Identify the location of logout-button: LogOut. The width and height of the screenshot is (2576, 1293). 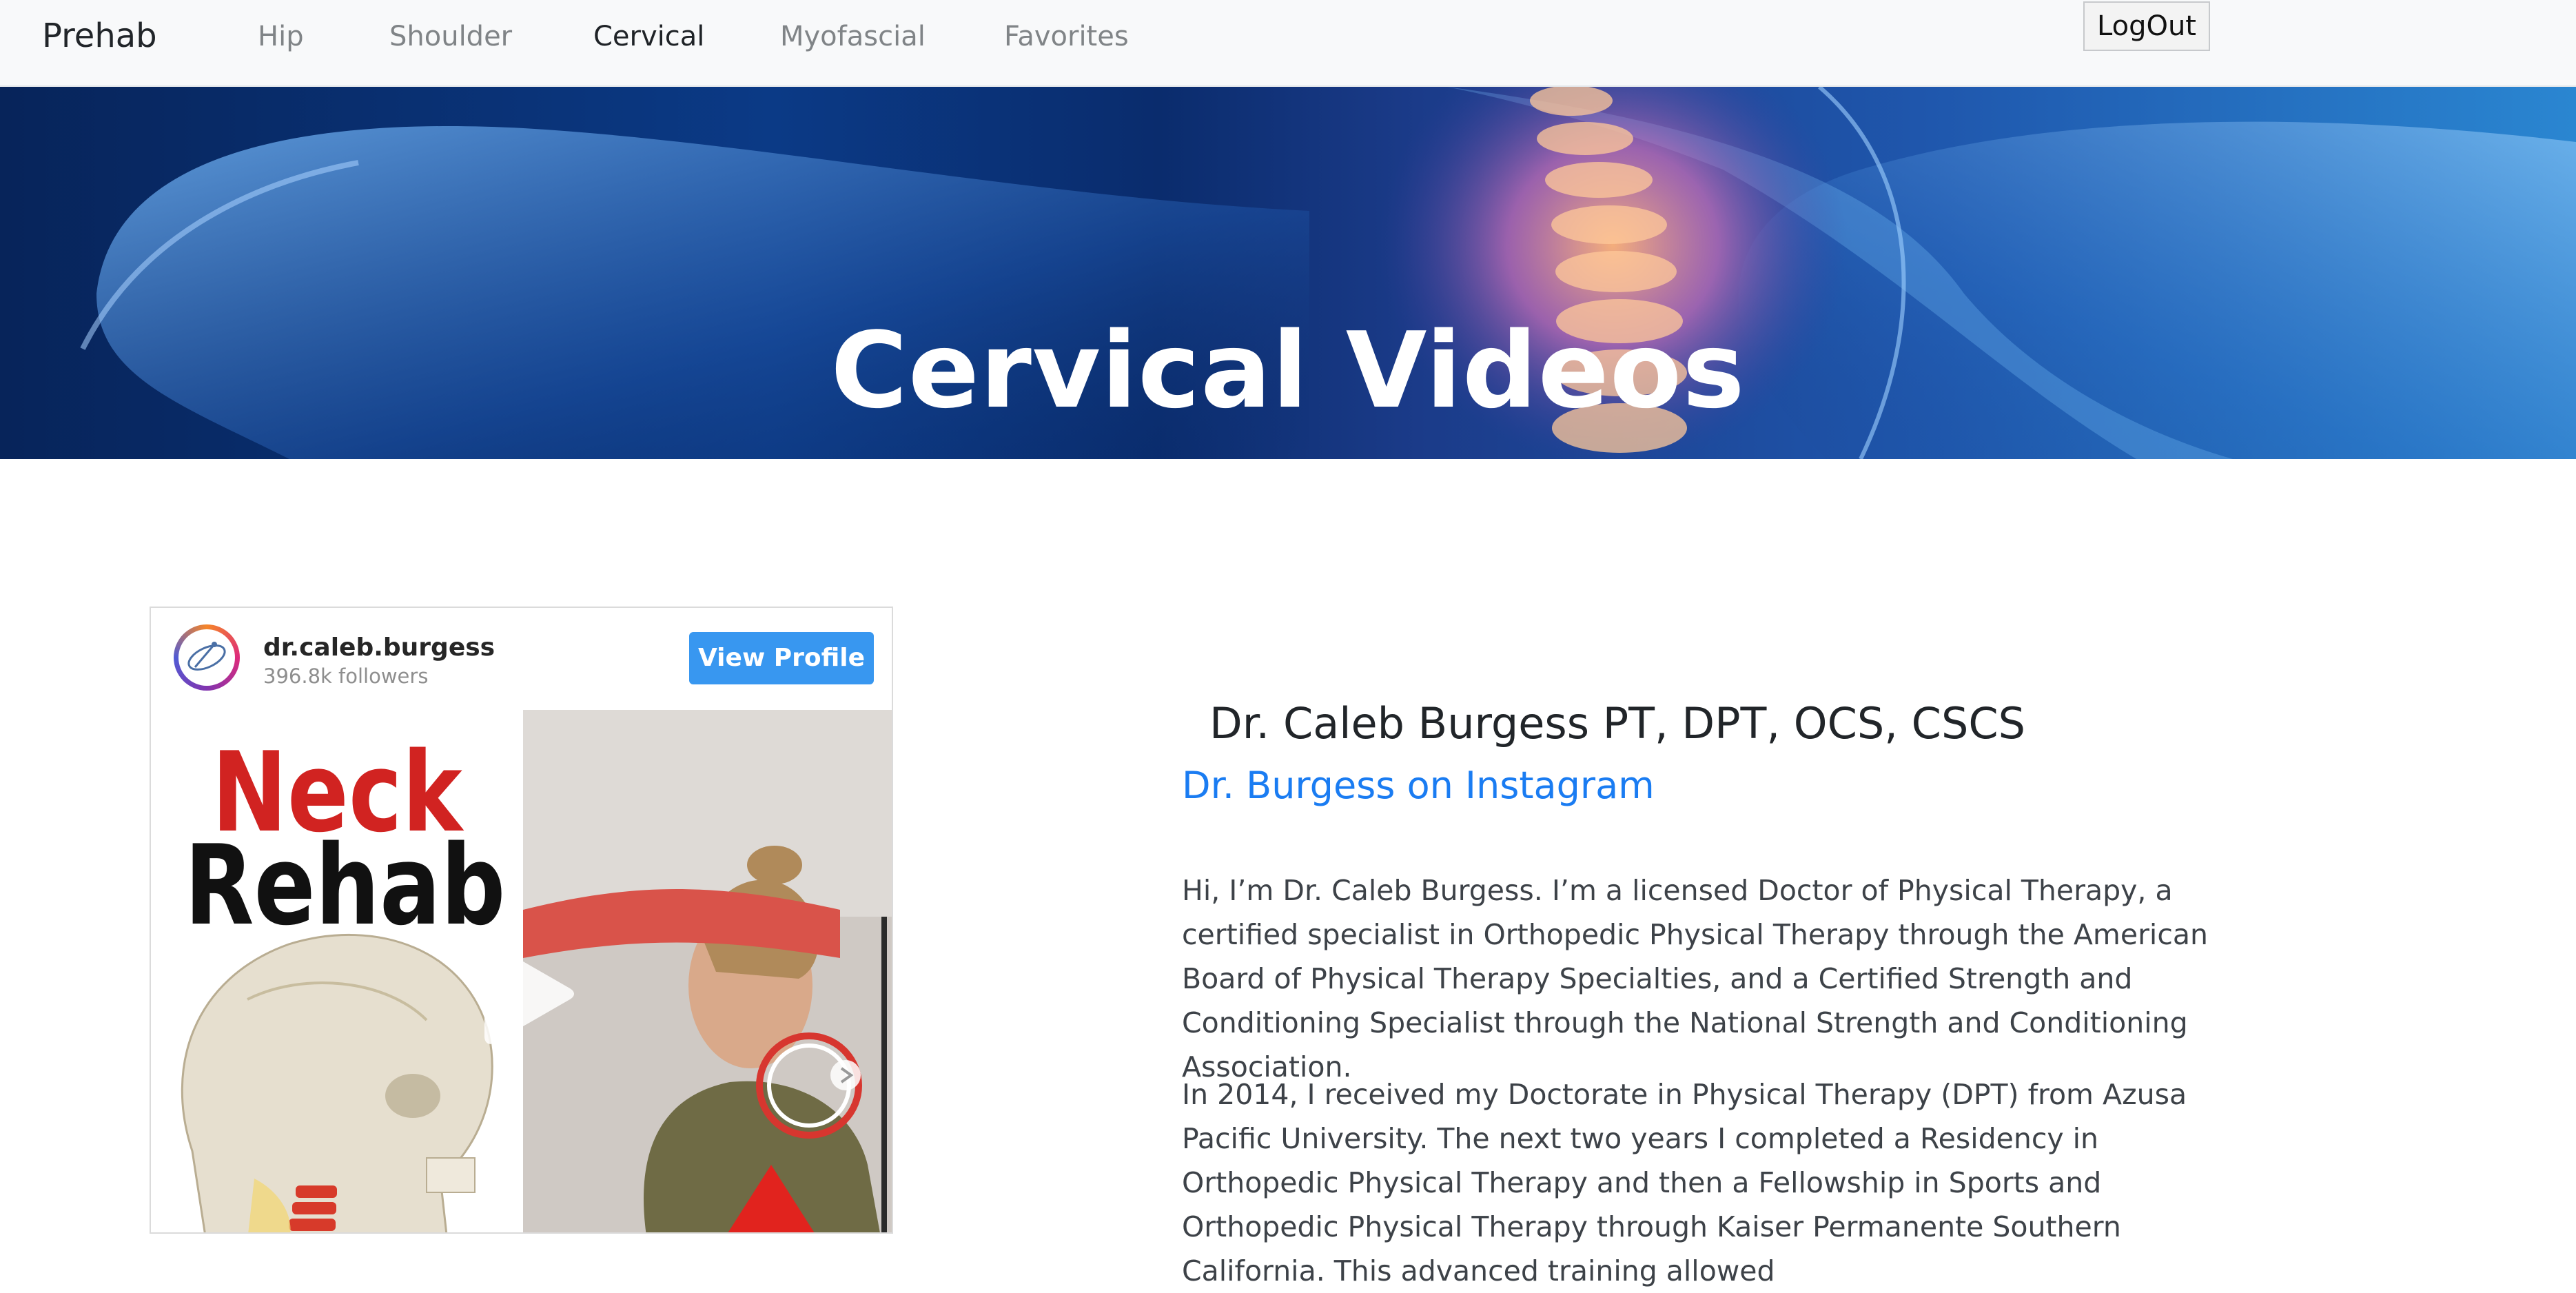
(2146, 26).